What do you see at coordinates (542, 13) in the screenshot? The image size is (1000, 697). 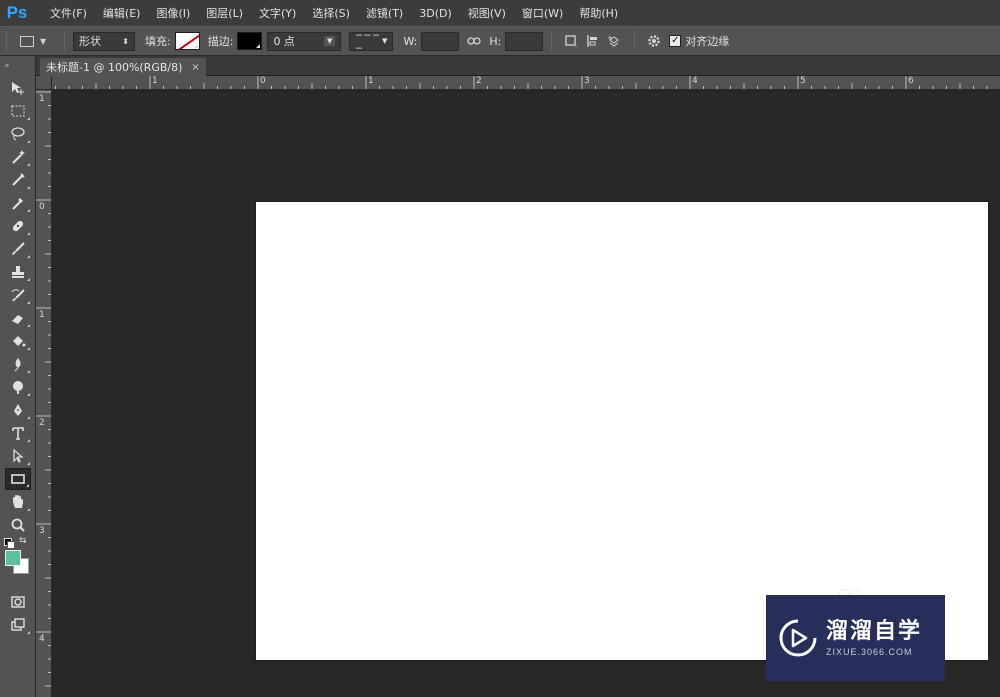 I see `menu-window: 窗口(W)` at bounding box center [542, 13].